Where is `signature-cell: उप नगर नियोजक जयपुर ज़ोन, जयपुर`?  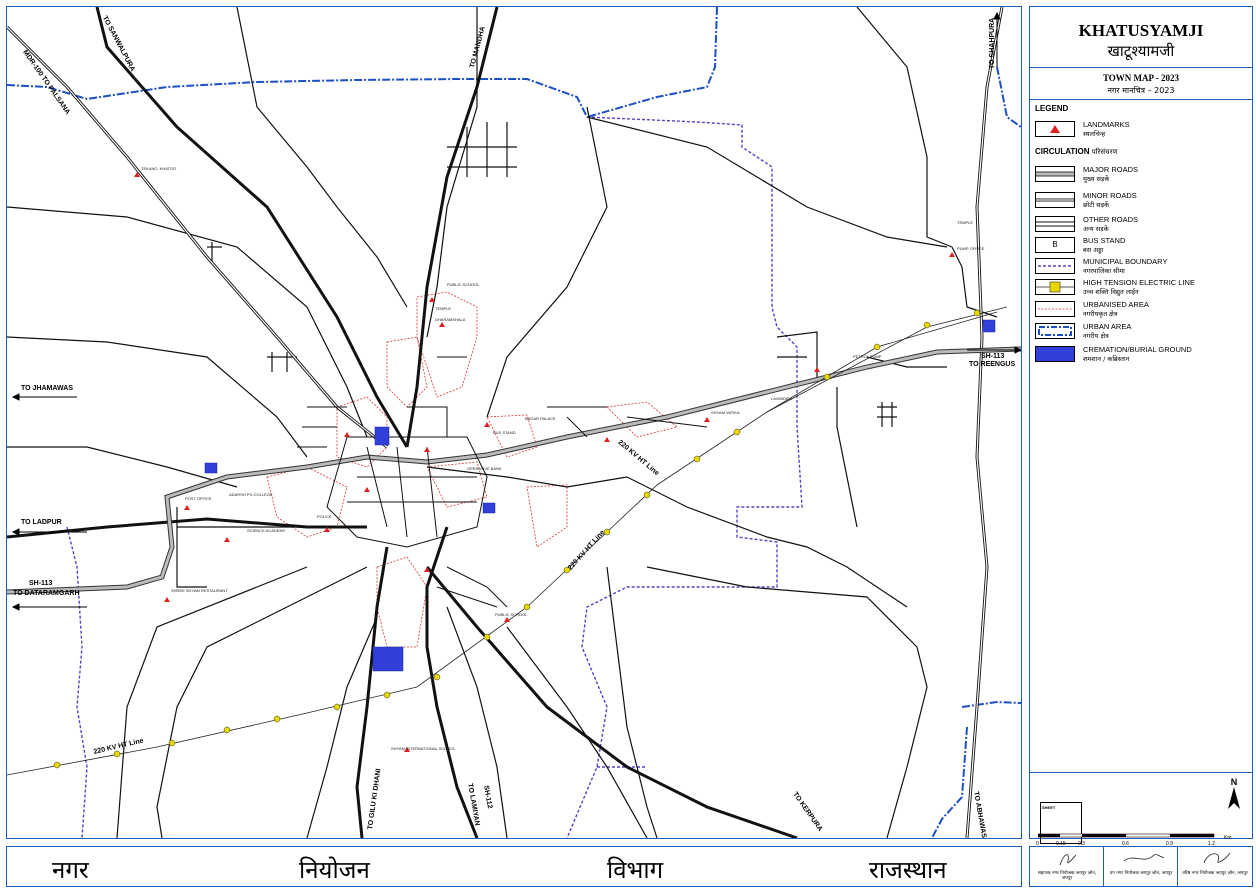
signature-cell: उप नगर नियोजक जयपुर ज़ोन, जयपुर is located at coordinates (1141, 866).